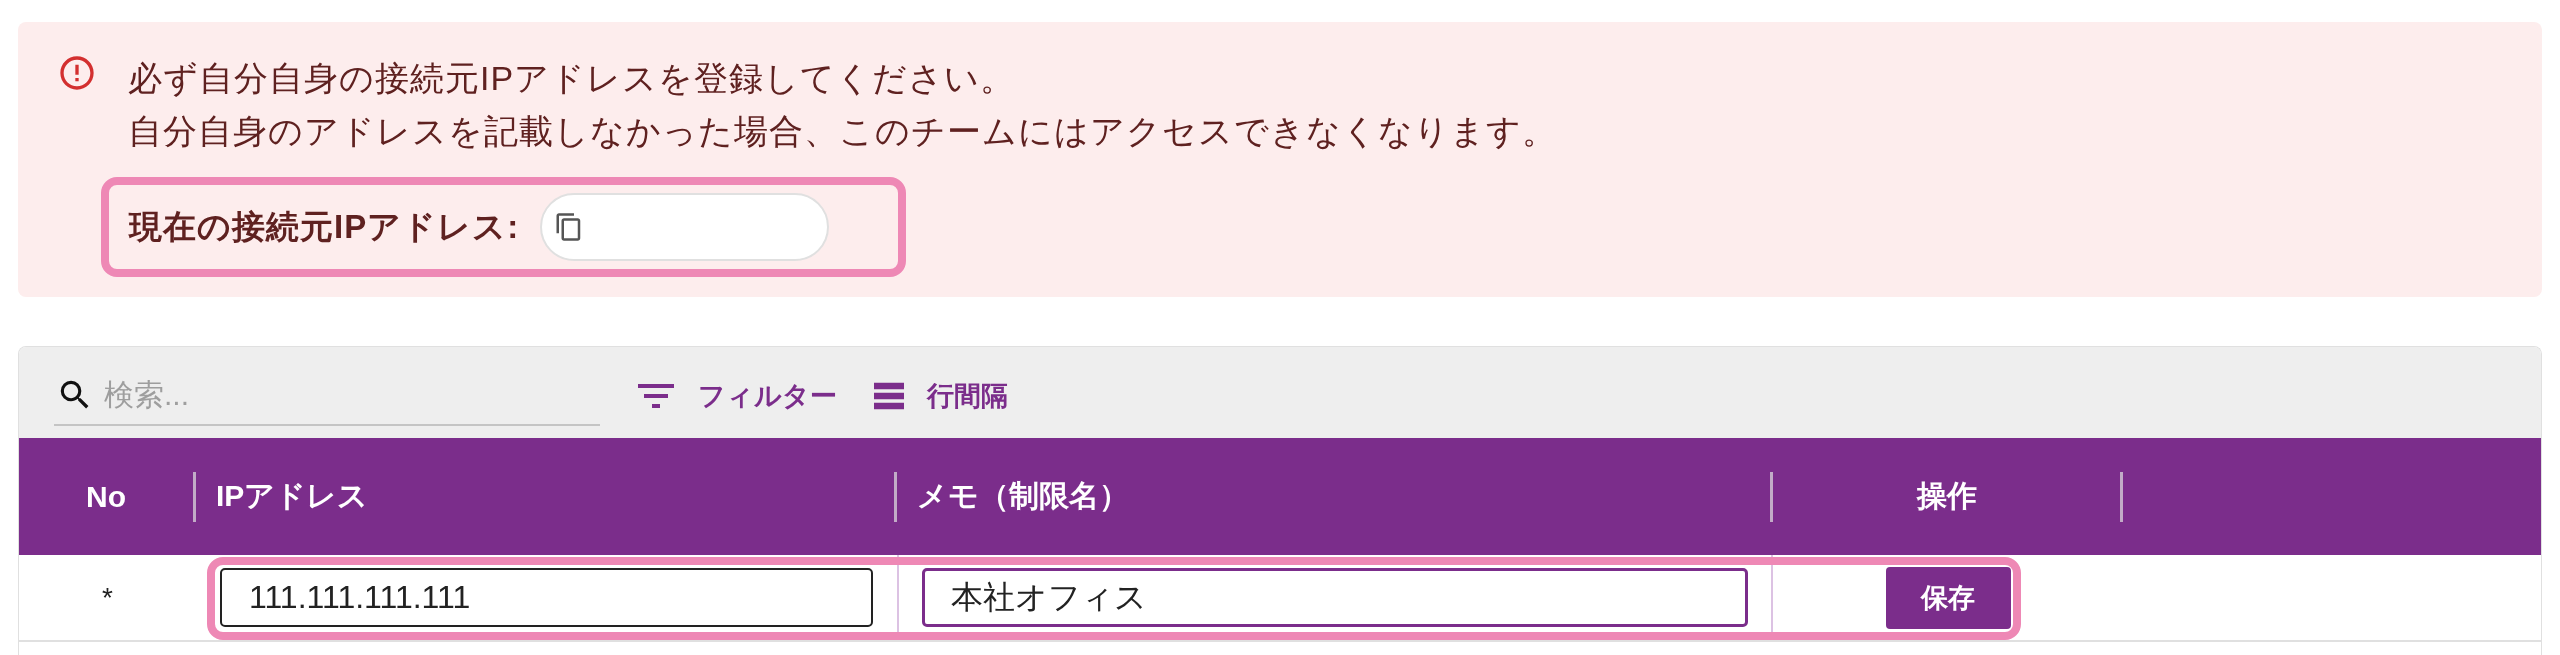 Image resolution: width=2560 pixels, height=655 pixels. I want to click on alert-message: 自分自身のアドレスを記載しなかった場合、このチームにはアクセスできなくなります。, so click(842, 131).